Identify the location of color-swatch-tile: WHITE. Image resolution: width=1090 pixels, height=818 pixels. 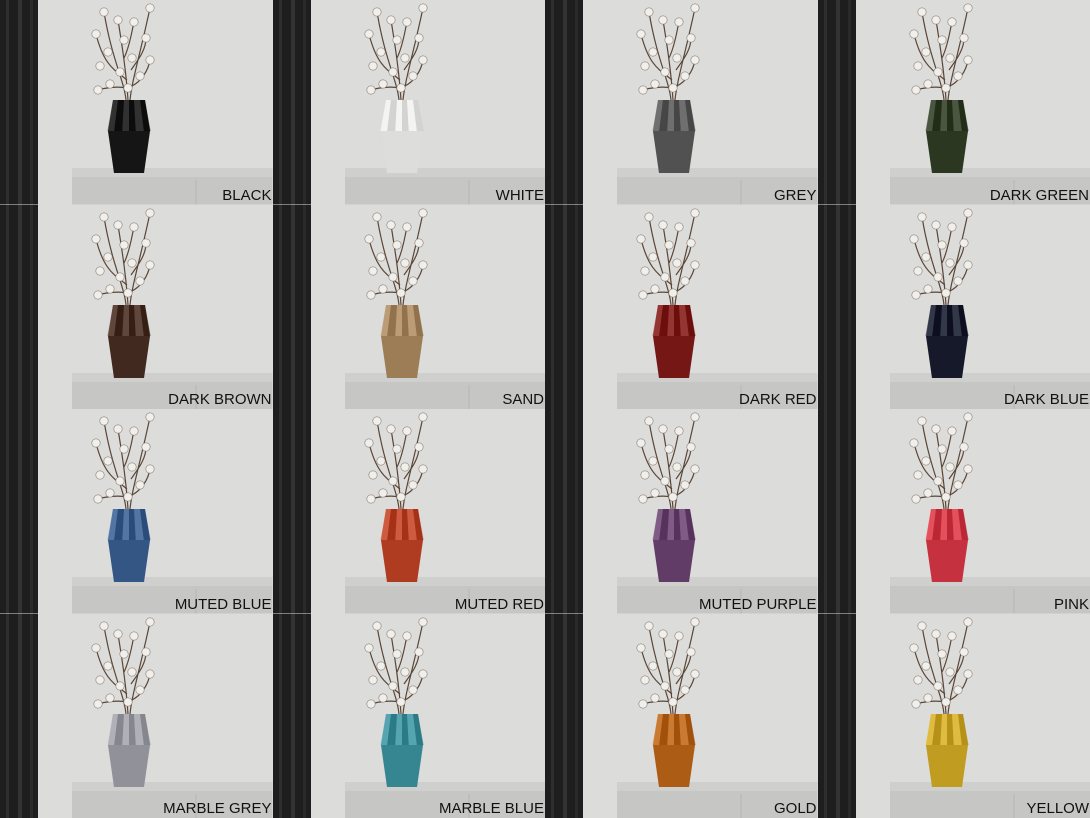
(408, 102).